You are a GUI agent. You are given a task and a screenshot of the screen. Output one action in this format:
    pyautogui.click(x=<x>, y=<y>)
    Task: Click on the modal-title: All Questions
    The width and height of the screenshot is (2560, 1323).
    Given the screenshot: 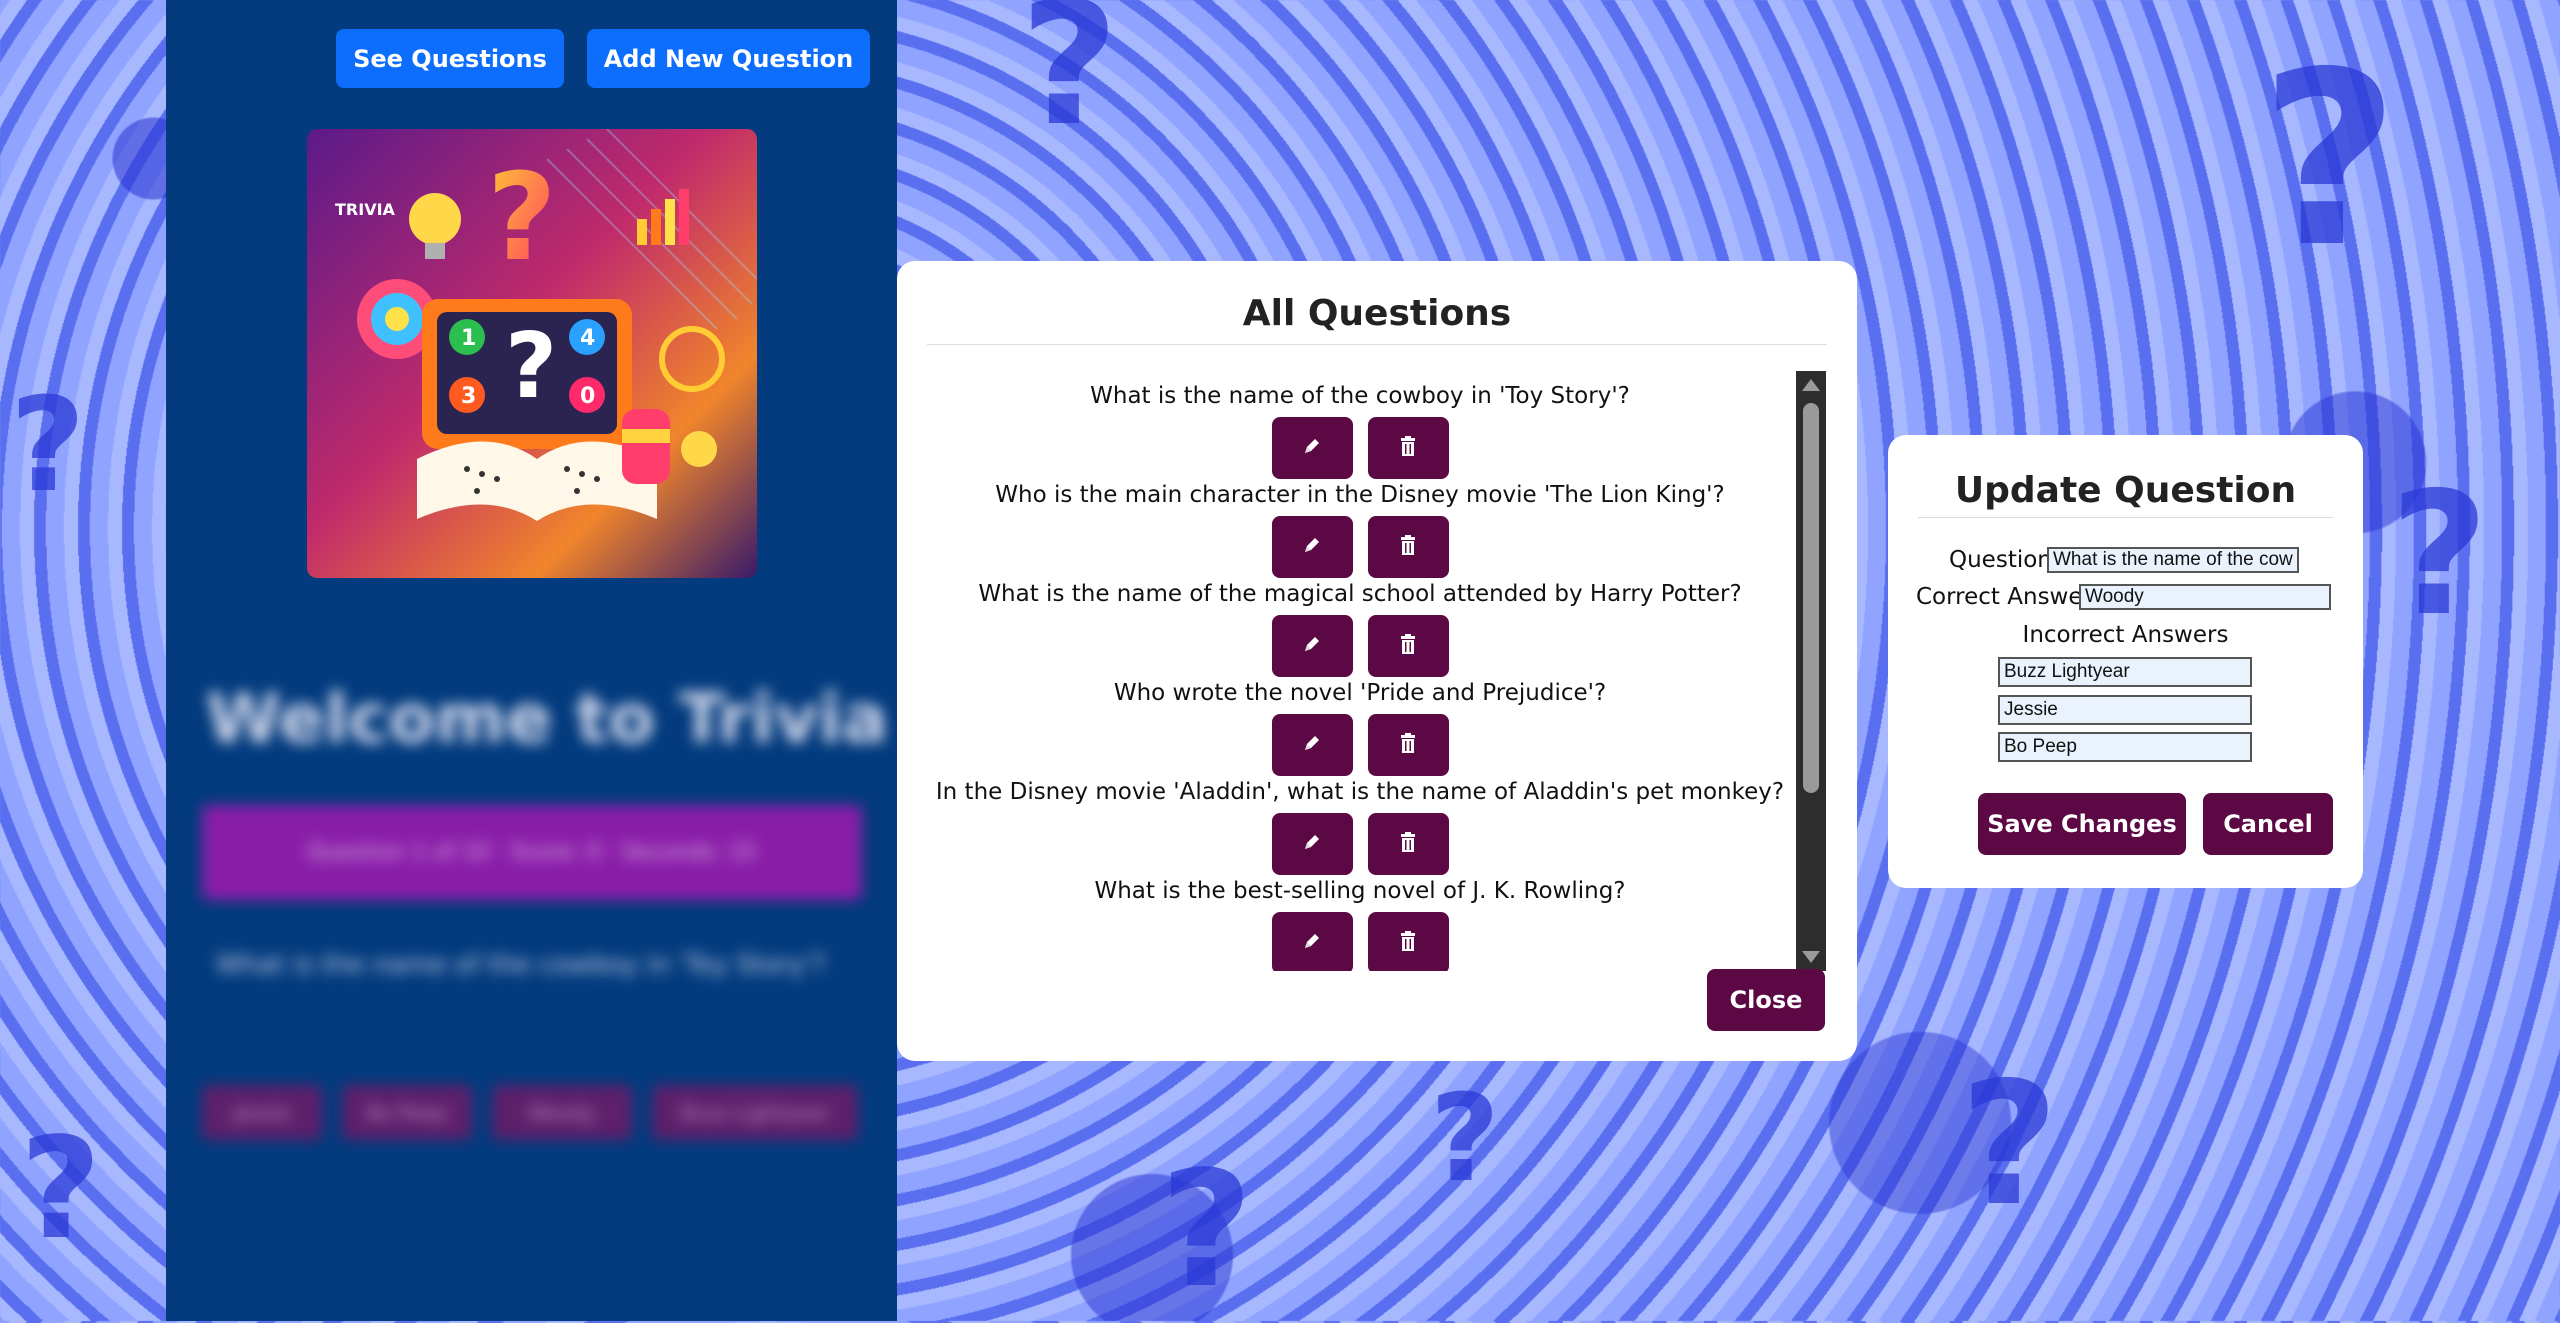 What is the action you would take?
    pyautogui.click(x=1377, y=313)
    